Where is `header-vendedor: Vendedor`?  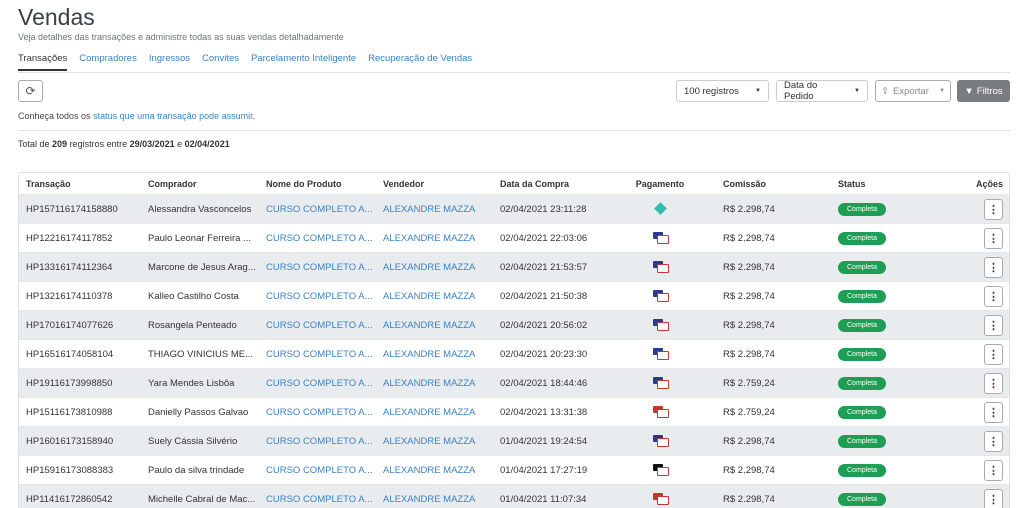 header-vendedor: Vendedor is located at coordinates (434, 184).